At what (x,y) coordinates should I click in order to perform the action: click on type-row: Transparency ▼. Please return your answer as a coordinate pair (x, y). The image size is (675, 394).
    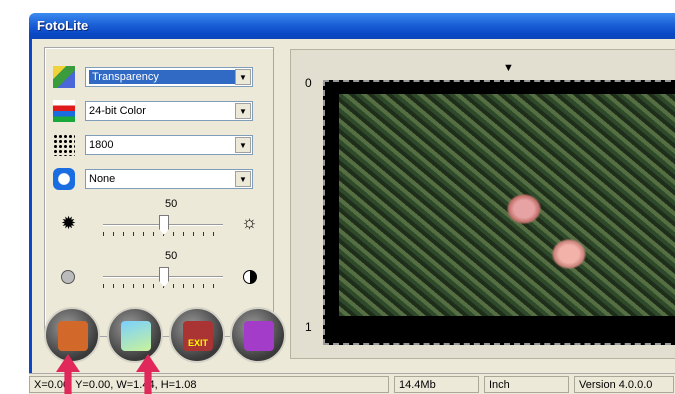
    Looking at the image, I should click on (153, 77).